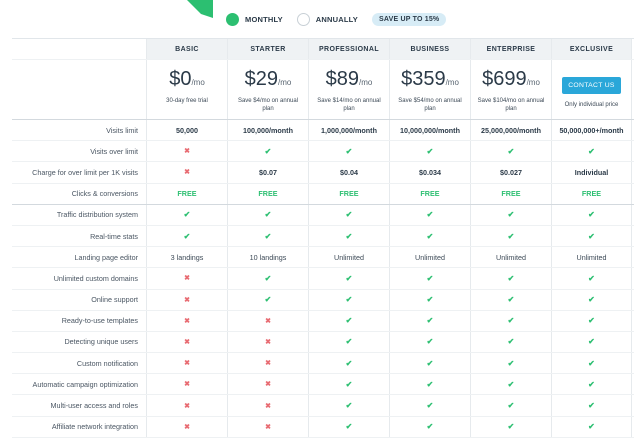 The image size is (640, 443). Describe the element at coordinates (337, 19) in the screenshot. I see `annually-label: ANNUALLY` at that location.